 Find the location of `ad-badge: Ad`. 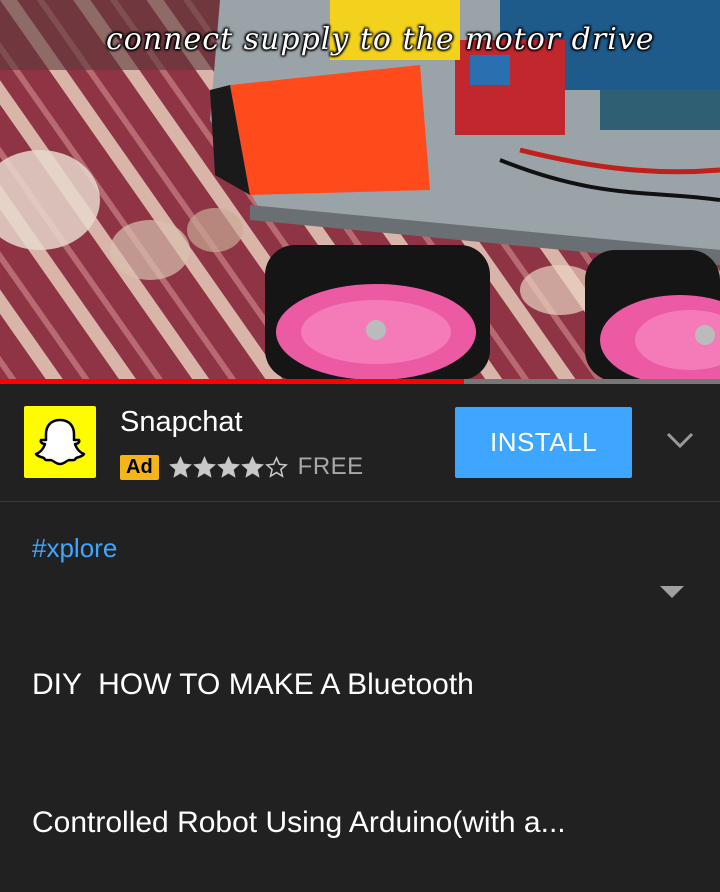

ad-badge: Ad is located at coordinates (139, 467).